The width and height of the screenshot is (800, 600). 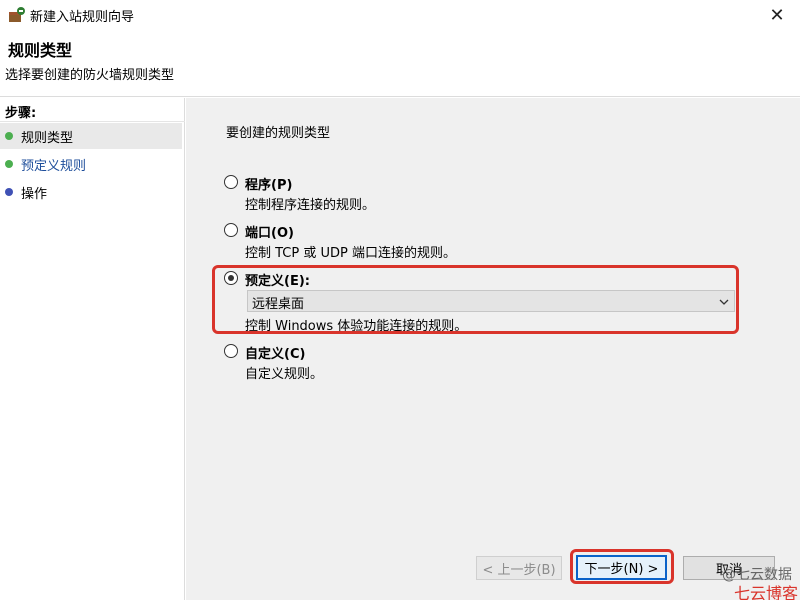 I want to click on sidebar-item-label: 预定义规则, so click(x=54, y=166).